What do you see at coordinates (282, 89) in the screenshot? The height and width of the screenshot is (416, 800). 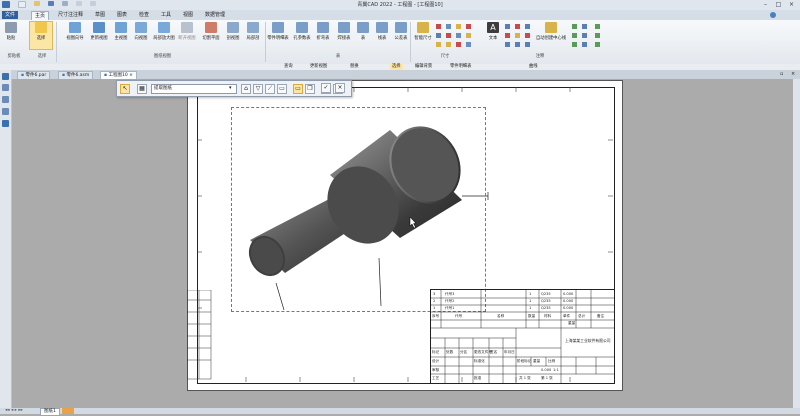 I see `select-face-icon: ▭` at bounding box center [282, 89].